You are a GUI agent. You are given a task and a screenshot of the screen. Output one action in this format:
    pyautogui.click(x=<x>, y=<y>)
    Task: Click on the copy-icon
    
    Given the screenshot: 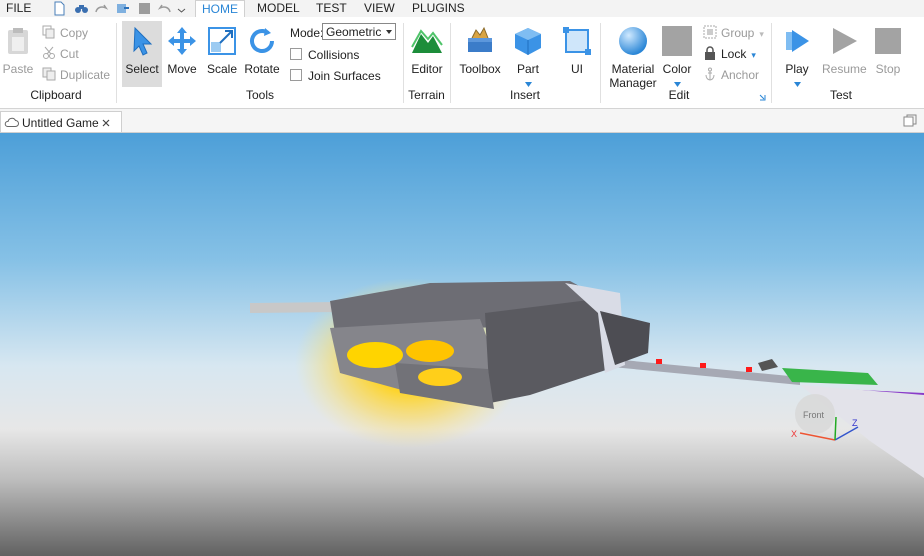 What is the action you would take?
    pyautogui.click(x=48, y=32)
    